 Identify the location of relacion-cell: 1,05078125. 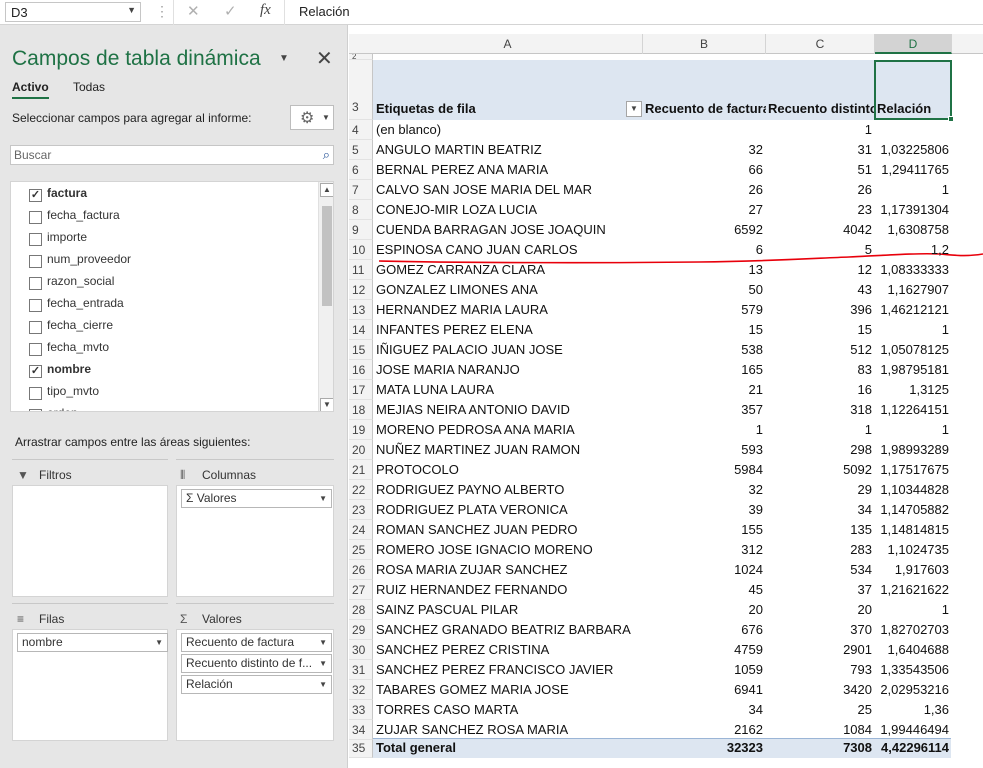
(913, 349).